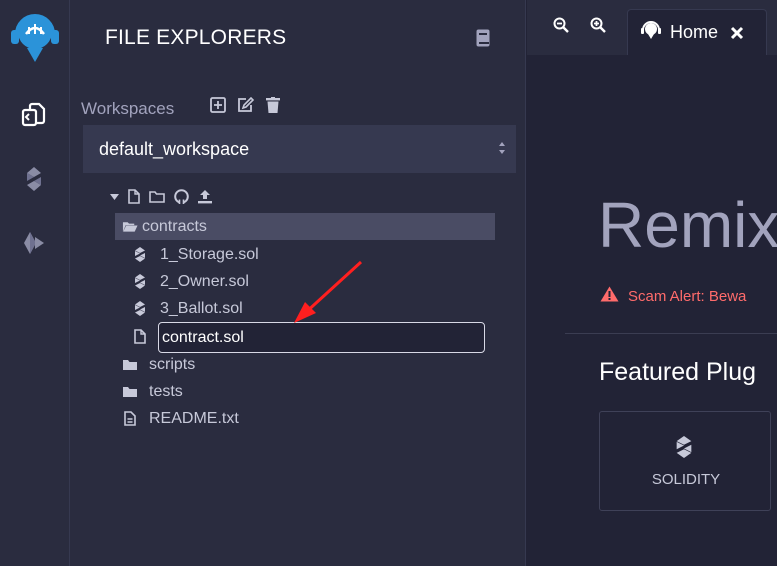  I want to click on tree-folder: scripts, so click(158, 364).